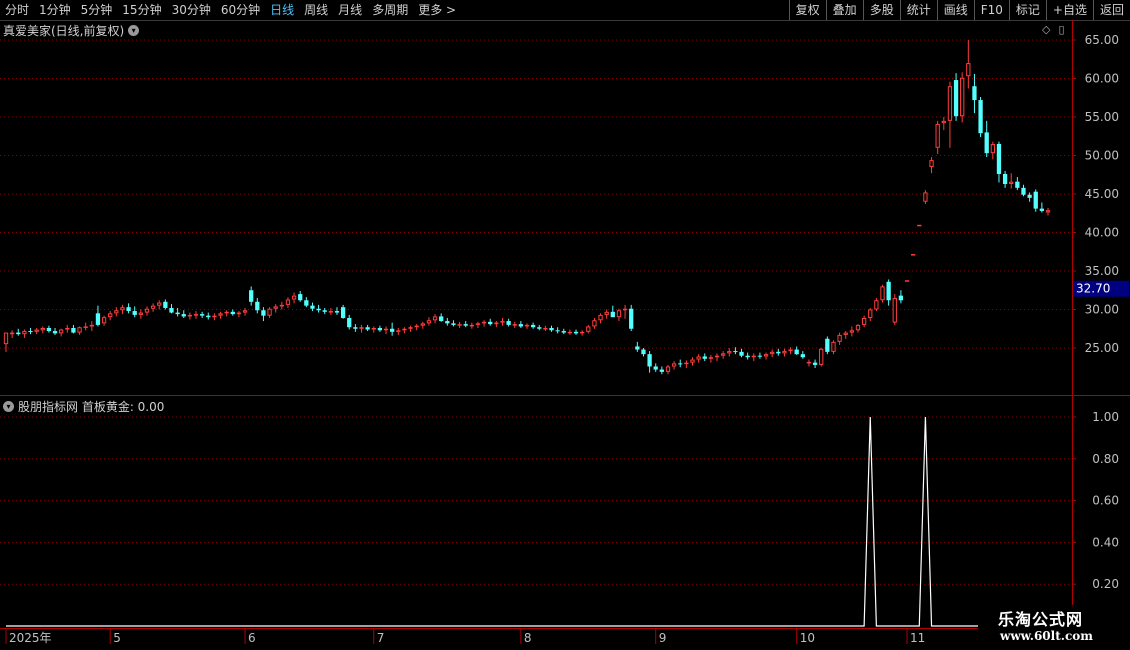 The height and width of the screenshot is (650, 1130). Describe the element at coordinates (1093, 289) in the screenshot. I see `last-price-label: 32.70` at that location.